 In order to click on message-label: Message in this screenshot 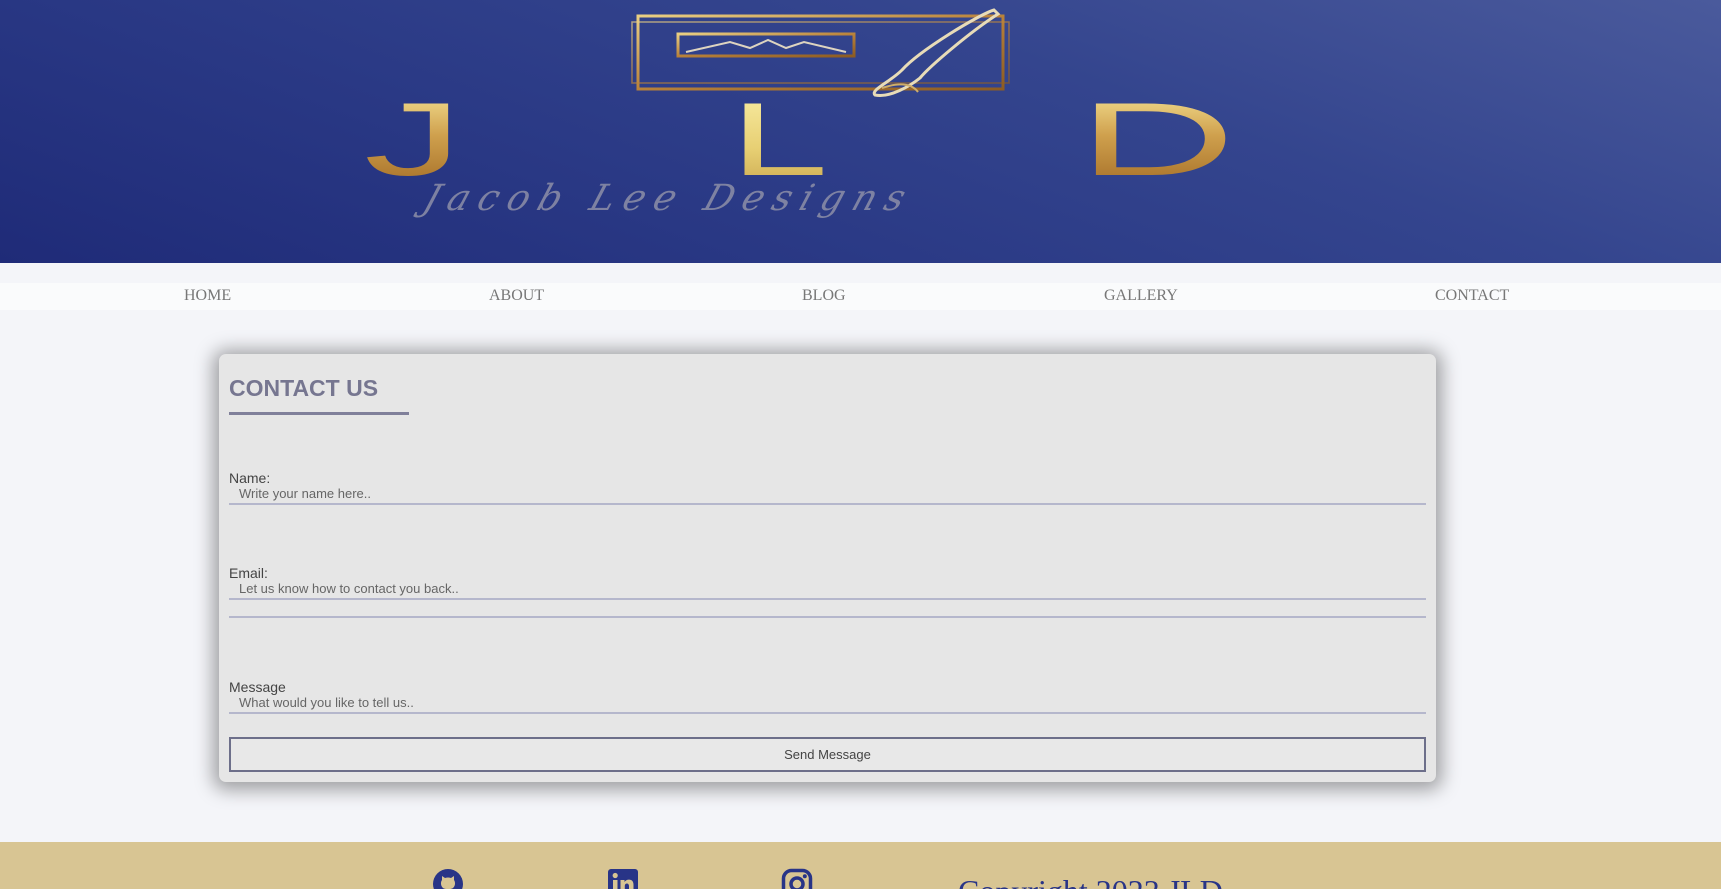, I will do `click(257, 687)`.